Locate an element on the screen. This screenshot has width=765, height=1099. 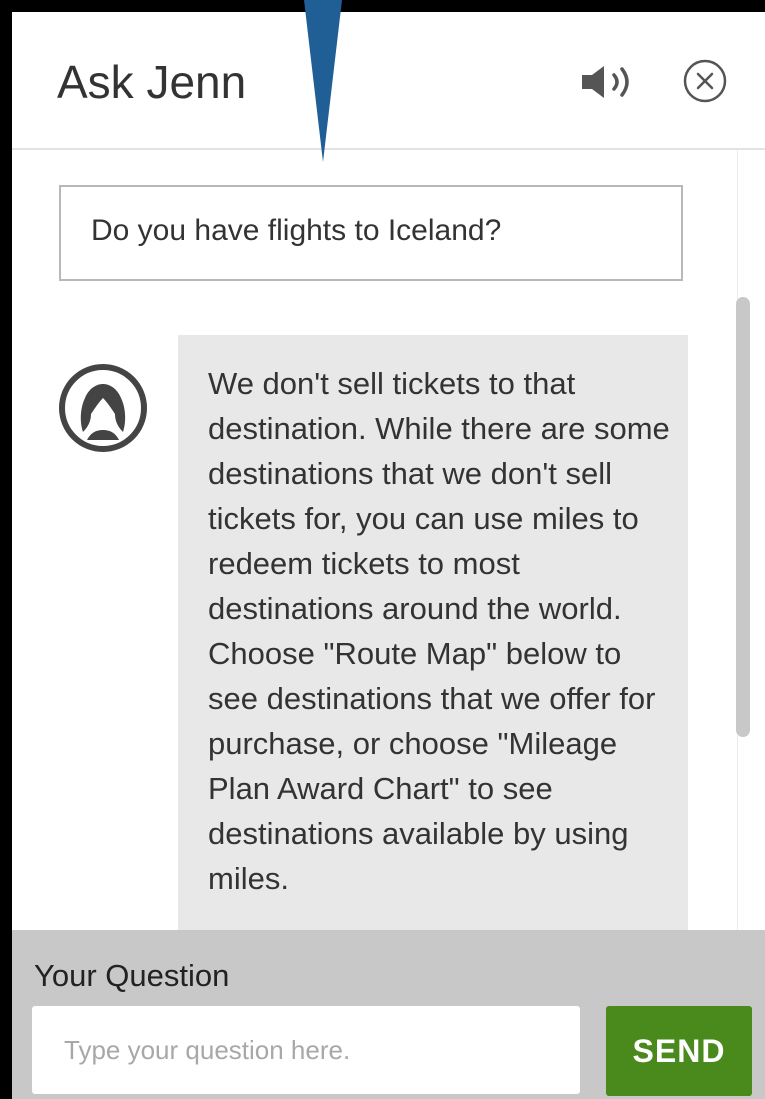
send-button: SEND is located at coordinates (679, 1051).